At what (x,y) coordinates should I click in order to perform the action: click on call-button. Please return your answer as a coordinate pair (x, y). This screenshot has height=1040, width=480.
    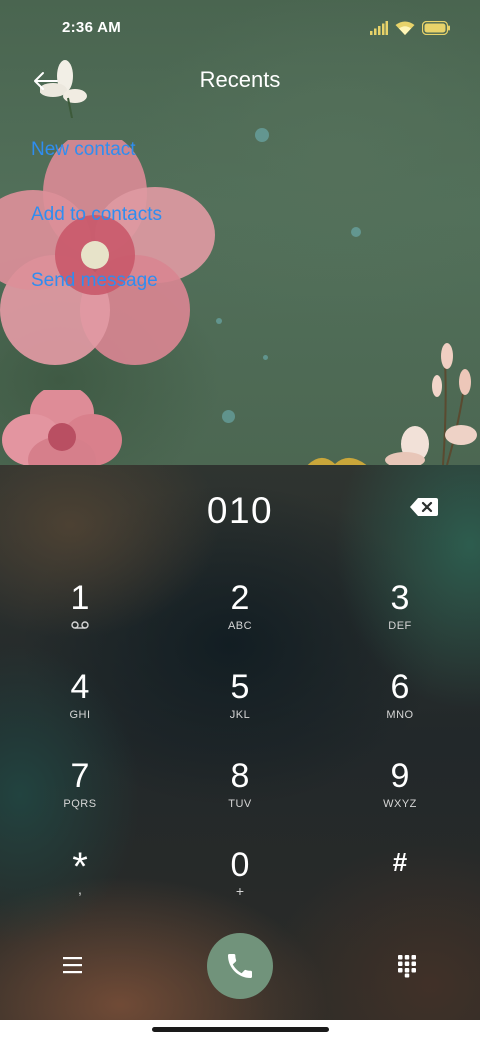
    Looking at the image, I should click on (240, 966).